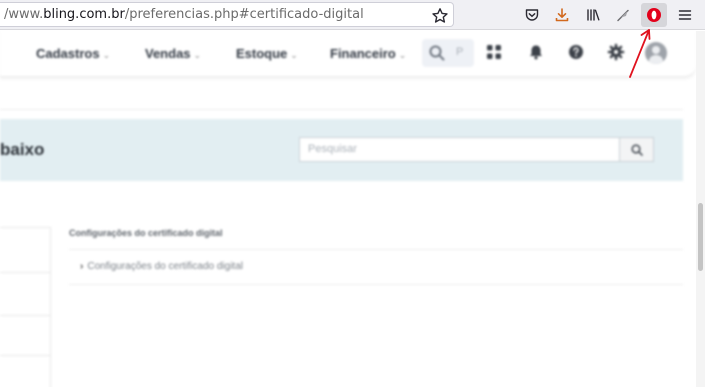 The width and height of the screenshot is (705, 387). I want to click on section-title: Configurações do certificado digital, so click(146, 233).